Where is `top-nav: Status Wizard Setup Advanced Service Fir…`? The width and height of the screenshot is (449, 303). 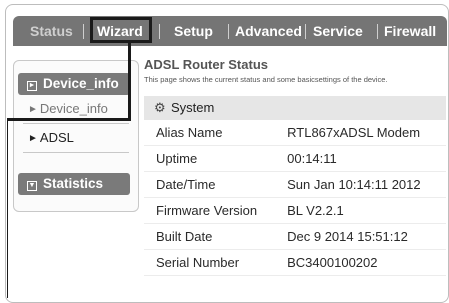
top-nav: Status Wizard Setup Advanced Service Fir… is located at coordinates (230, 31).